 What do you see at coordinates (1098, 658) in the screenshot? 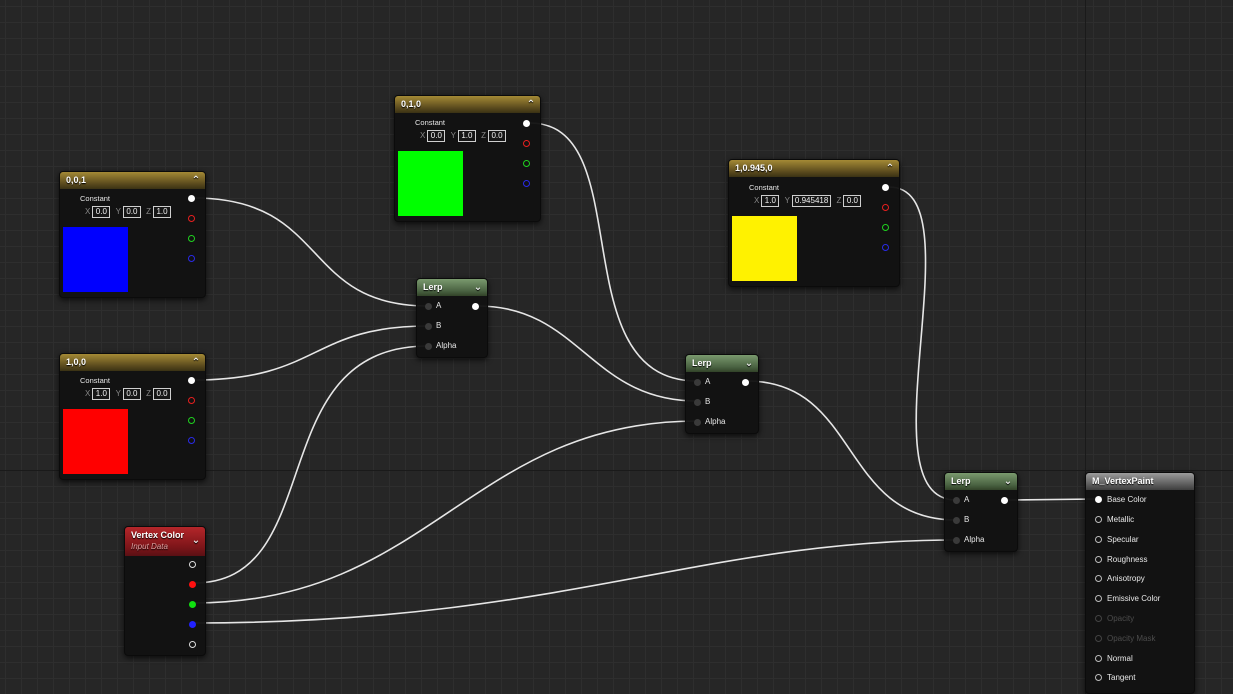
I see `input-normal-pin` at bounding box center [1098, 658].